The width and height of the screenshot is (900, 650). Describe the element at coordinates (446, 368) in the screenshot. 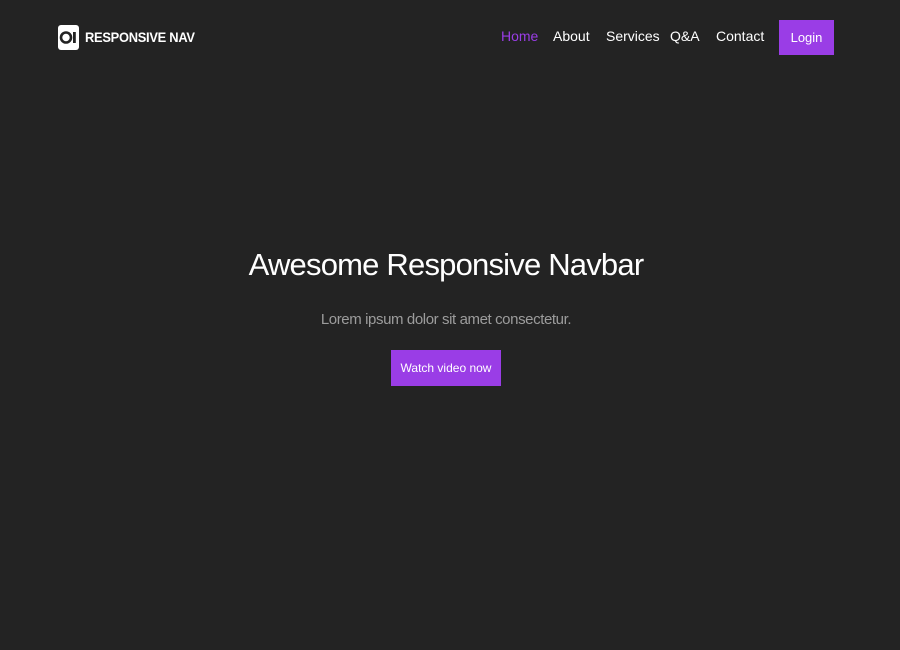

I see `watch-video-button: Watch video now` at that location.